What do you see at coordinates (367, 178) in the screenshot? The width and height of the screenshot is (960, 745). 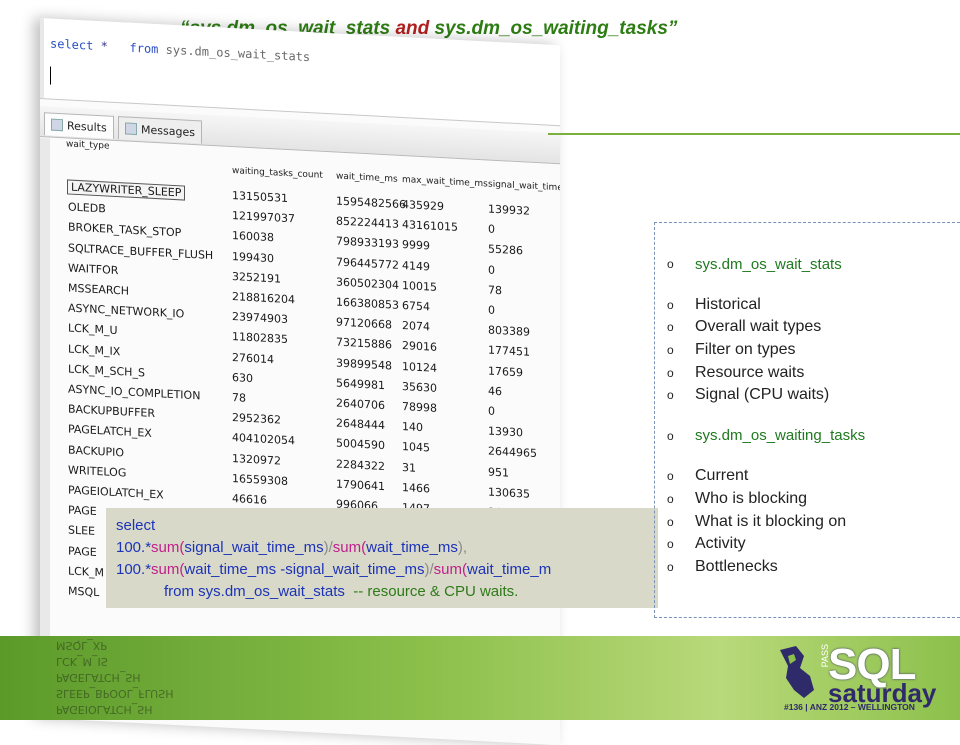 I see `column-header: wait_time_ms` at bounding box center [367, 178].